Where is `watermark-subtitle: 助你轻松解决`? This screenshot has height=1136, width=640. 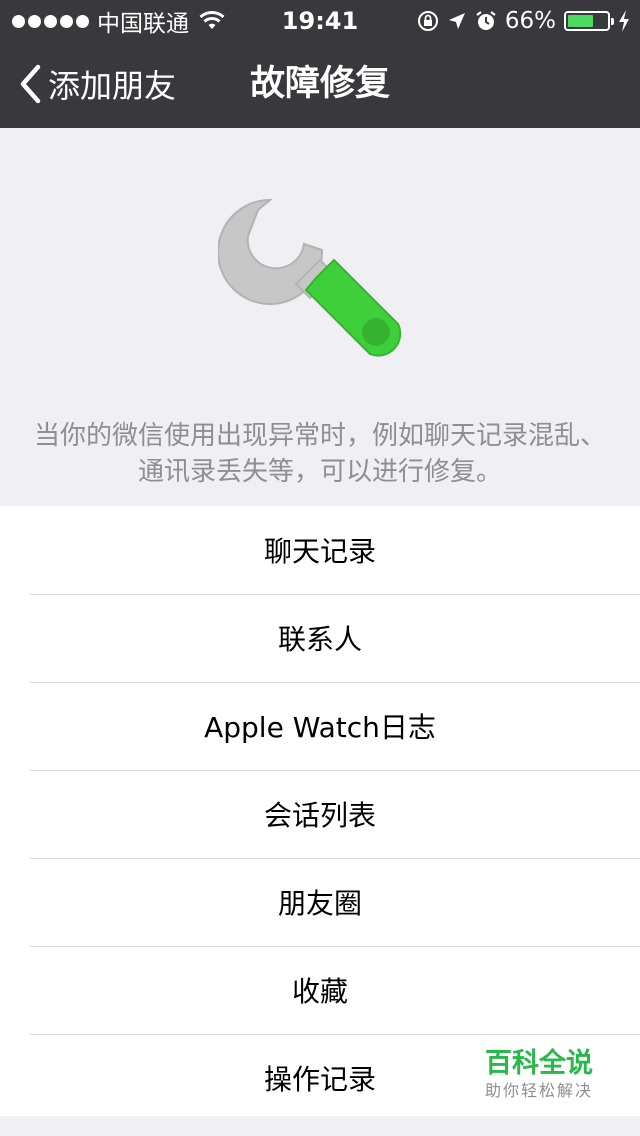 watermark-subtitle: 助你轻松解决 is located at coordinates (538, 1090).